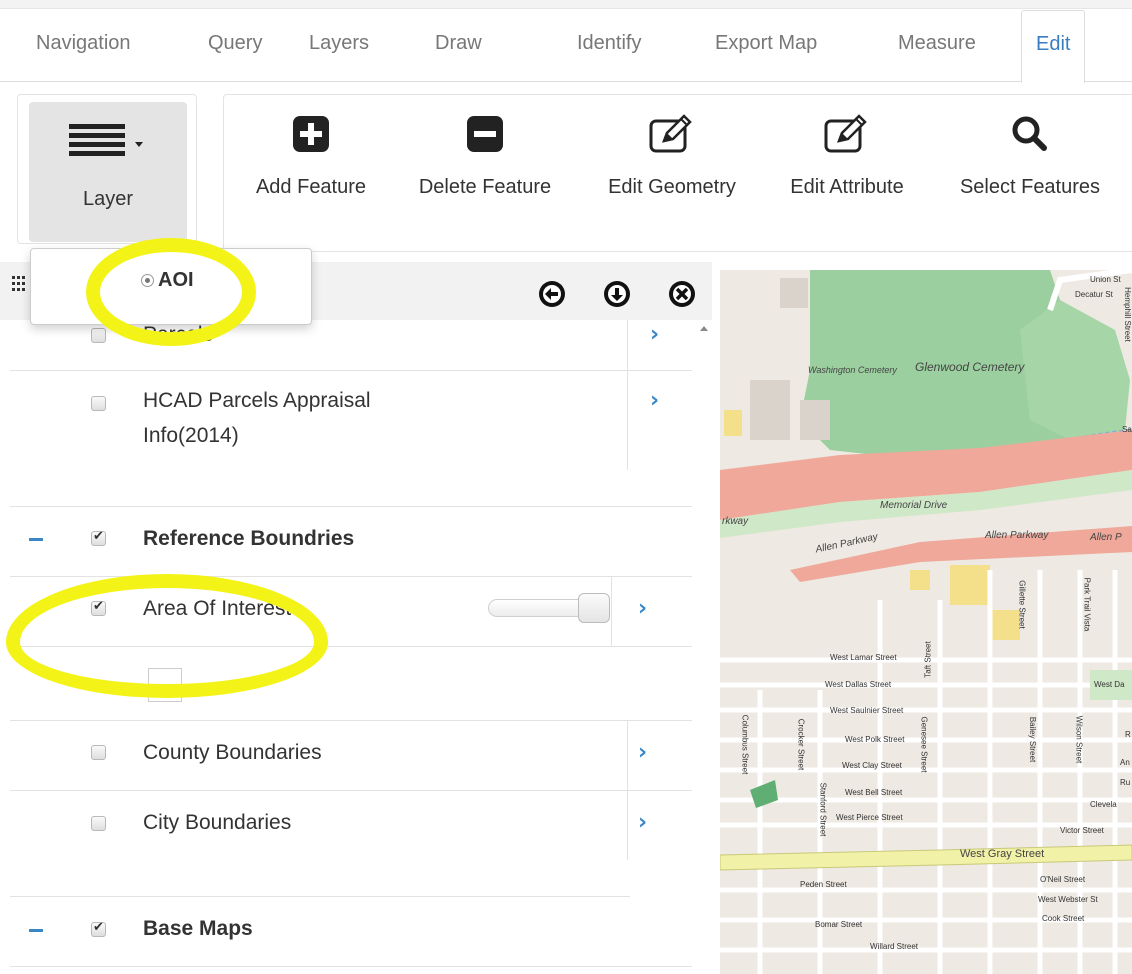 This screenshot has width=1132, height=974. Describe the element at coordinates (1030, 187) in the screenshot. I see `select-features-label: Select Features` at that location.